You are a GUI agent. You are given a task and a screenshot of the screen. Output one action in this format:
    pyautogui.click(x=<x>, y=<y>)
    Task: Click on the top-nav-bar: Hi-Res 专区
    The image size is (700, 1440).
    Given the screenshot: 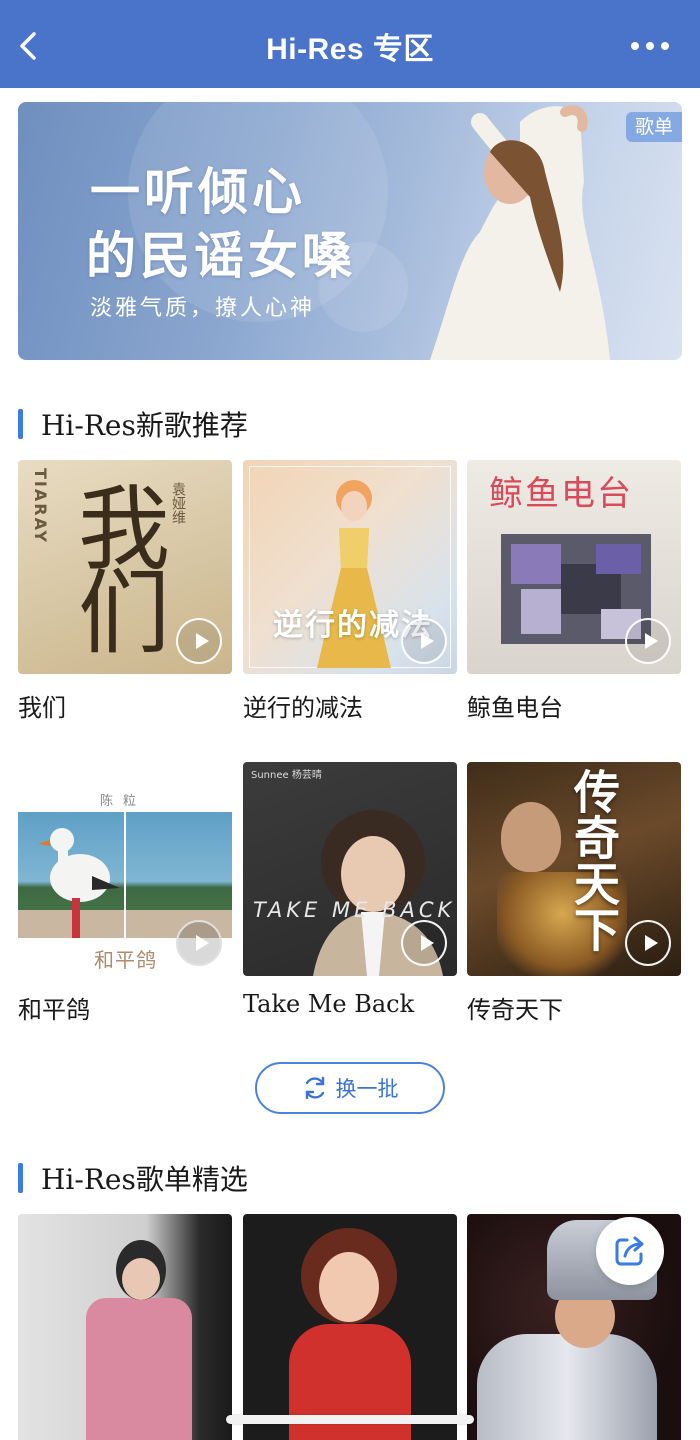 What is the action you would take?
    pyautogui.click(x=350, y=44)
    